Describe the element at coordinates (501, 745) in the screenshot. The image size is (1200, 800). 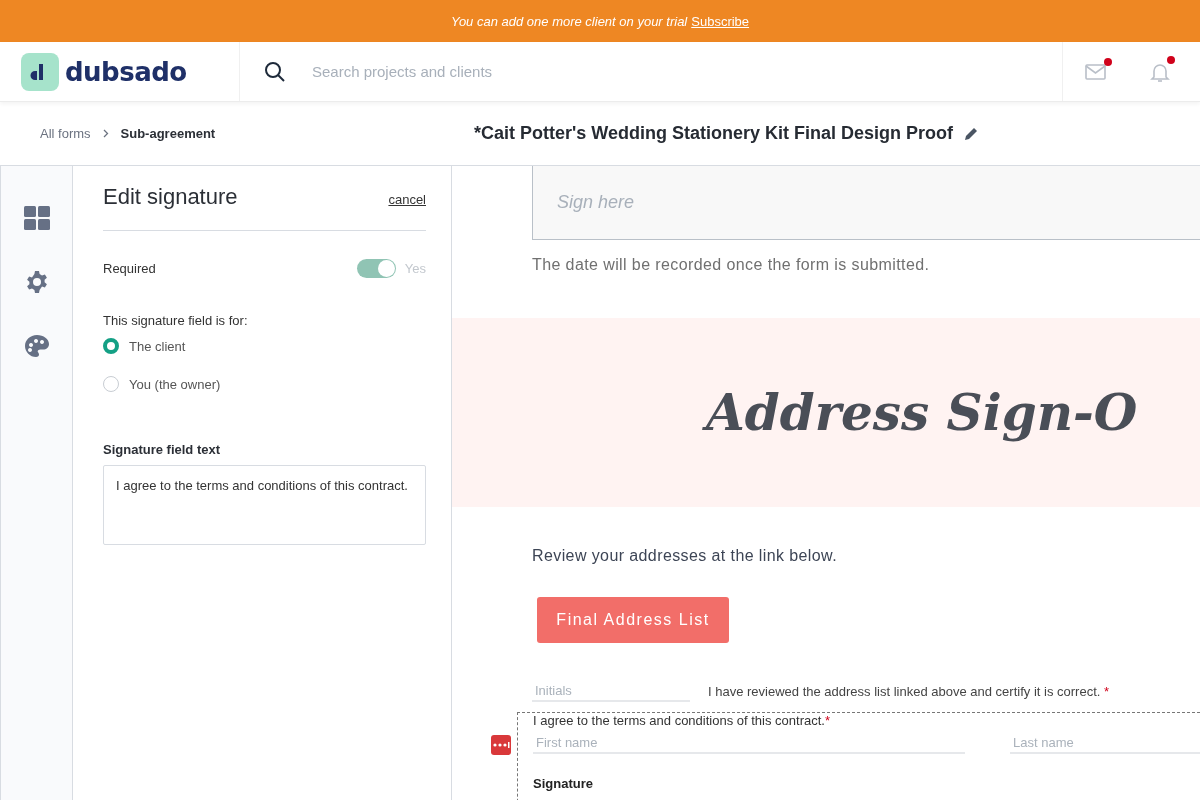
I see `more-icon` at that location.